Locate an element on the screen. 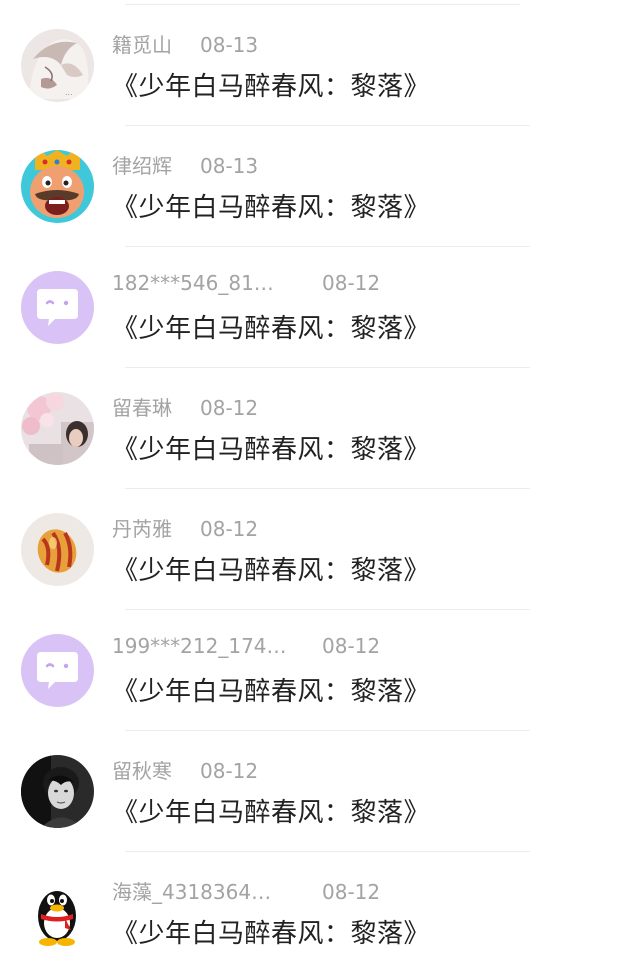 This screenshot has height=973, width=640. list-item: 海藻_4318364… 08-12 《少年白马醉春风：黎落》 is located at coordinates (320, 912).